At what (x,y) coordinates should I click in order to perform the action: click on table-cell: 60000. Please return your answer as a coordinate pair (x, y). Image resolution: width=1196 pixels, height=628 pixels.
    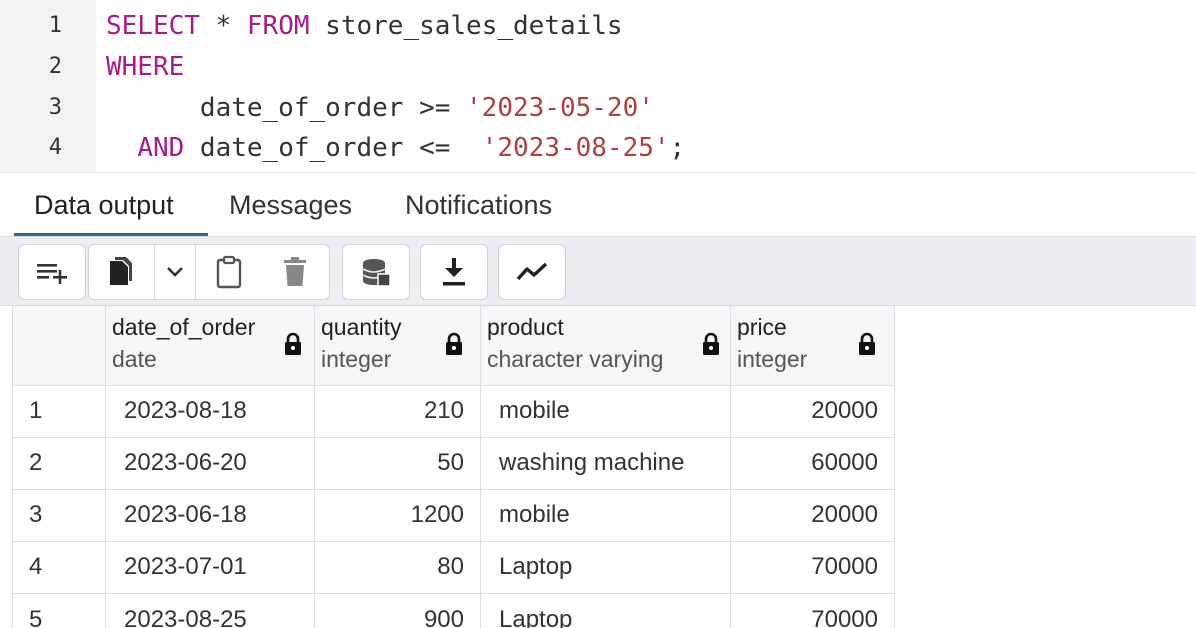
    Looking at the image, I should click on (813, 464).